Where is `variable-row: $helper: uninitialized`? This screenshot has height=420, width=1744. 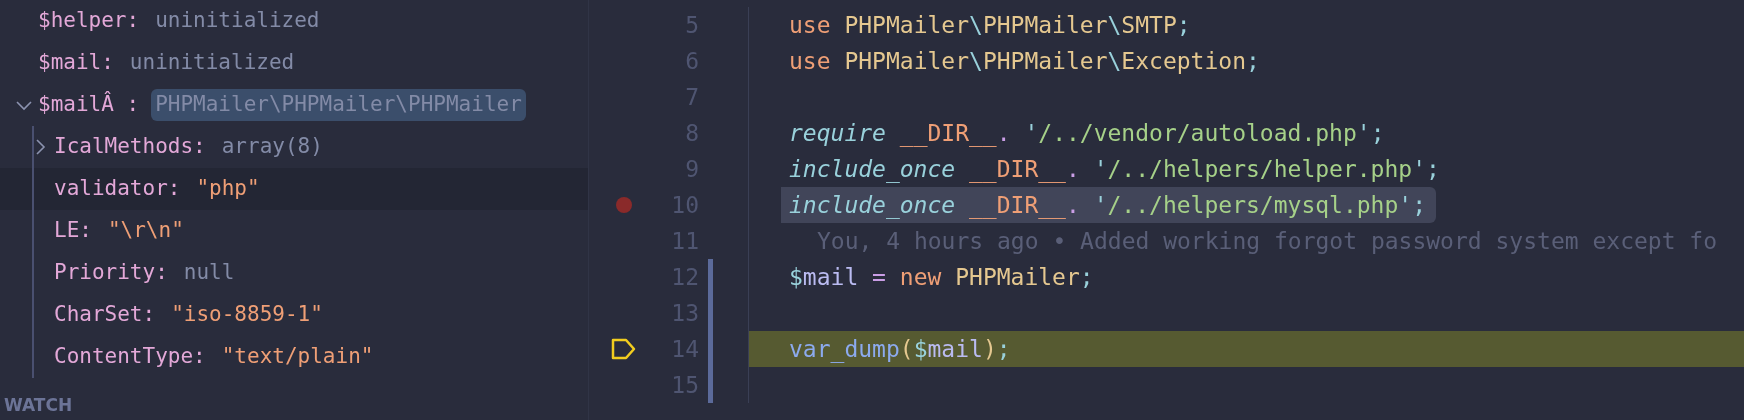
variable-row: $helper: uninitialized is located at coordinates (294, 21).